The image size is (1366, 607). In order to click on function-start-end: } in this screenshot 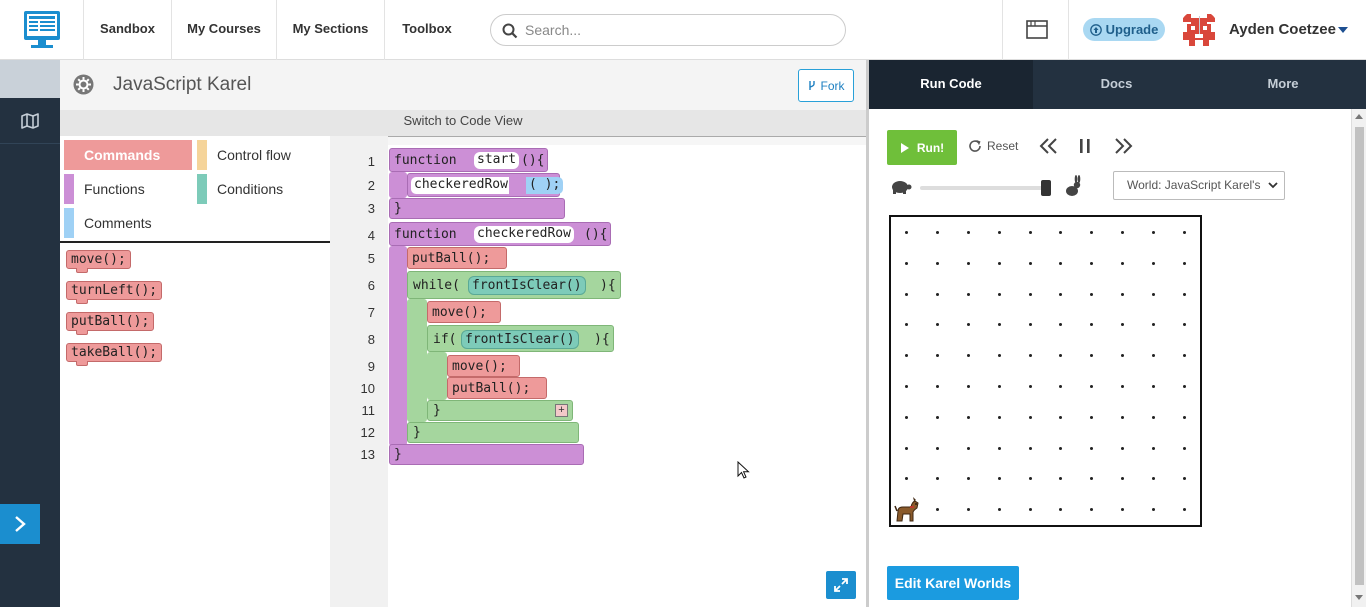, I will do `click(477, 208)`.